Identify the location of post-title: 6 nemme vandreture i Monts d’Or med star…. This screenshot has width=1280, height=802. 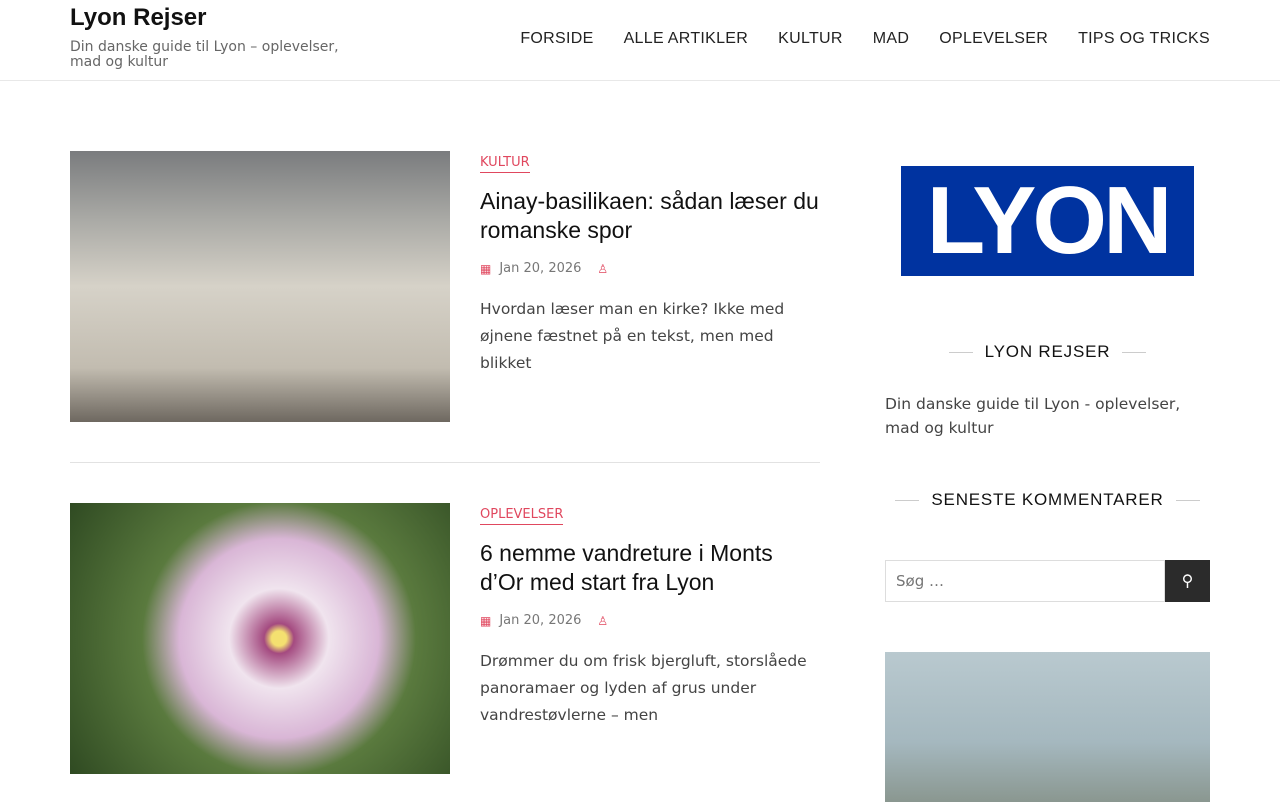
(650, 568).